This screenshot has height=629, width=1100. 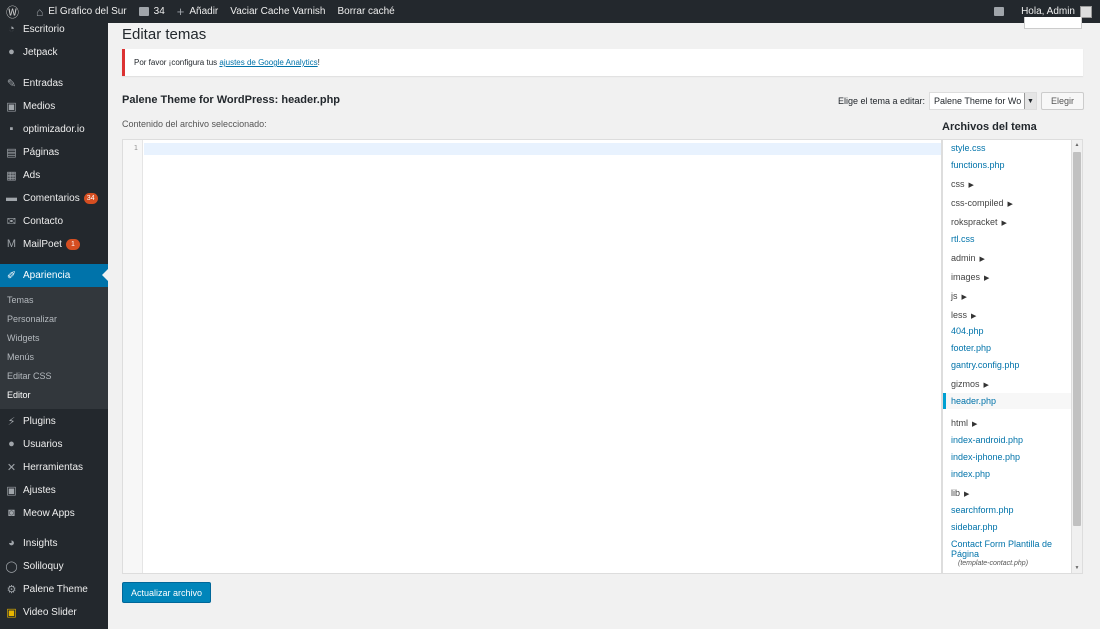 I want to click on optimizer-icon: ▪, so click(x=11, y=129).